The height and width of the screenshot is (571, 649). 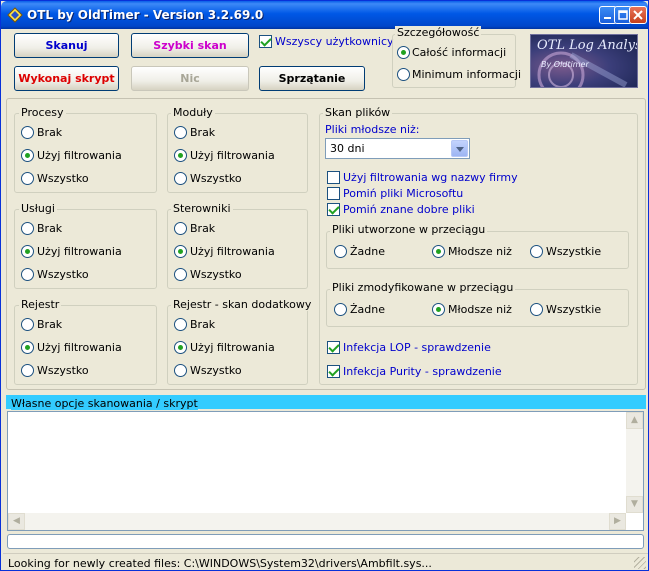 I want to click on custom-scan-title: Własne opcje skanowania / skrypt, so click(x=104, y=403).